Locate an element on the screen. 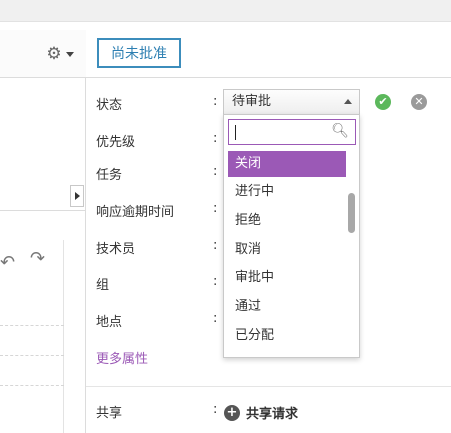 The image size is (451, 433). add-share-button: + 共享请求 is located at coordinates (261, 412).